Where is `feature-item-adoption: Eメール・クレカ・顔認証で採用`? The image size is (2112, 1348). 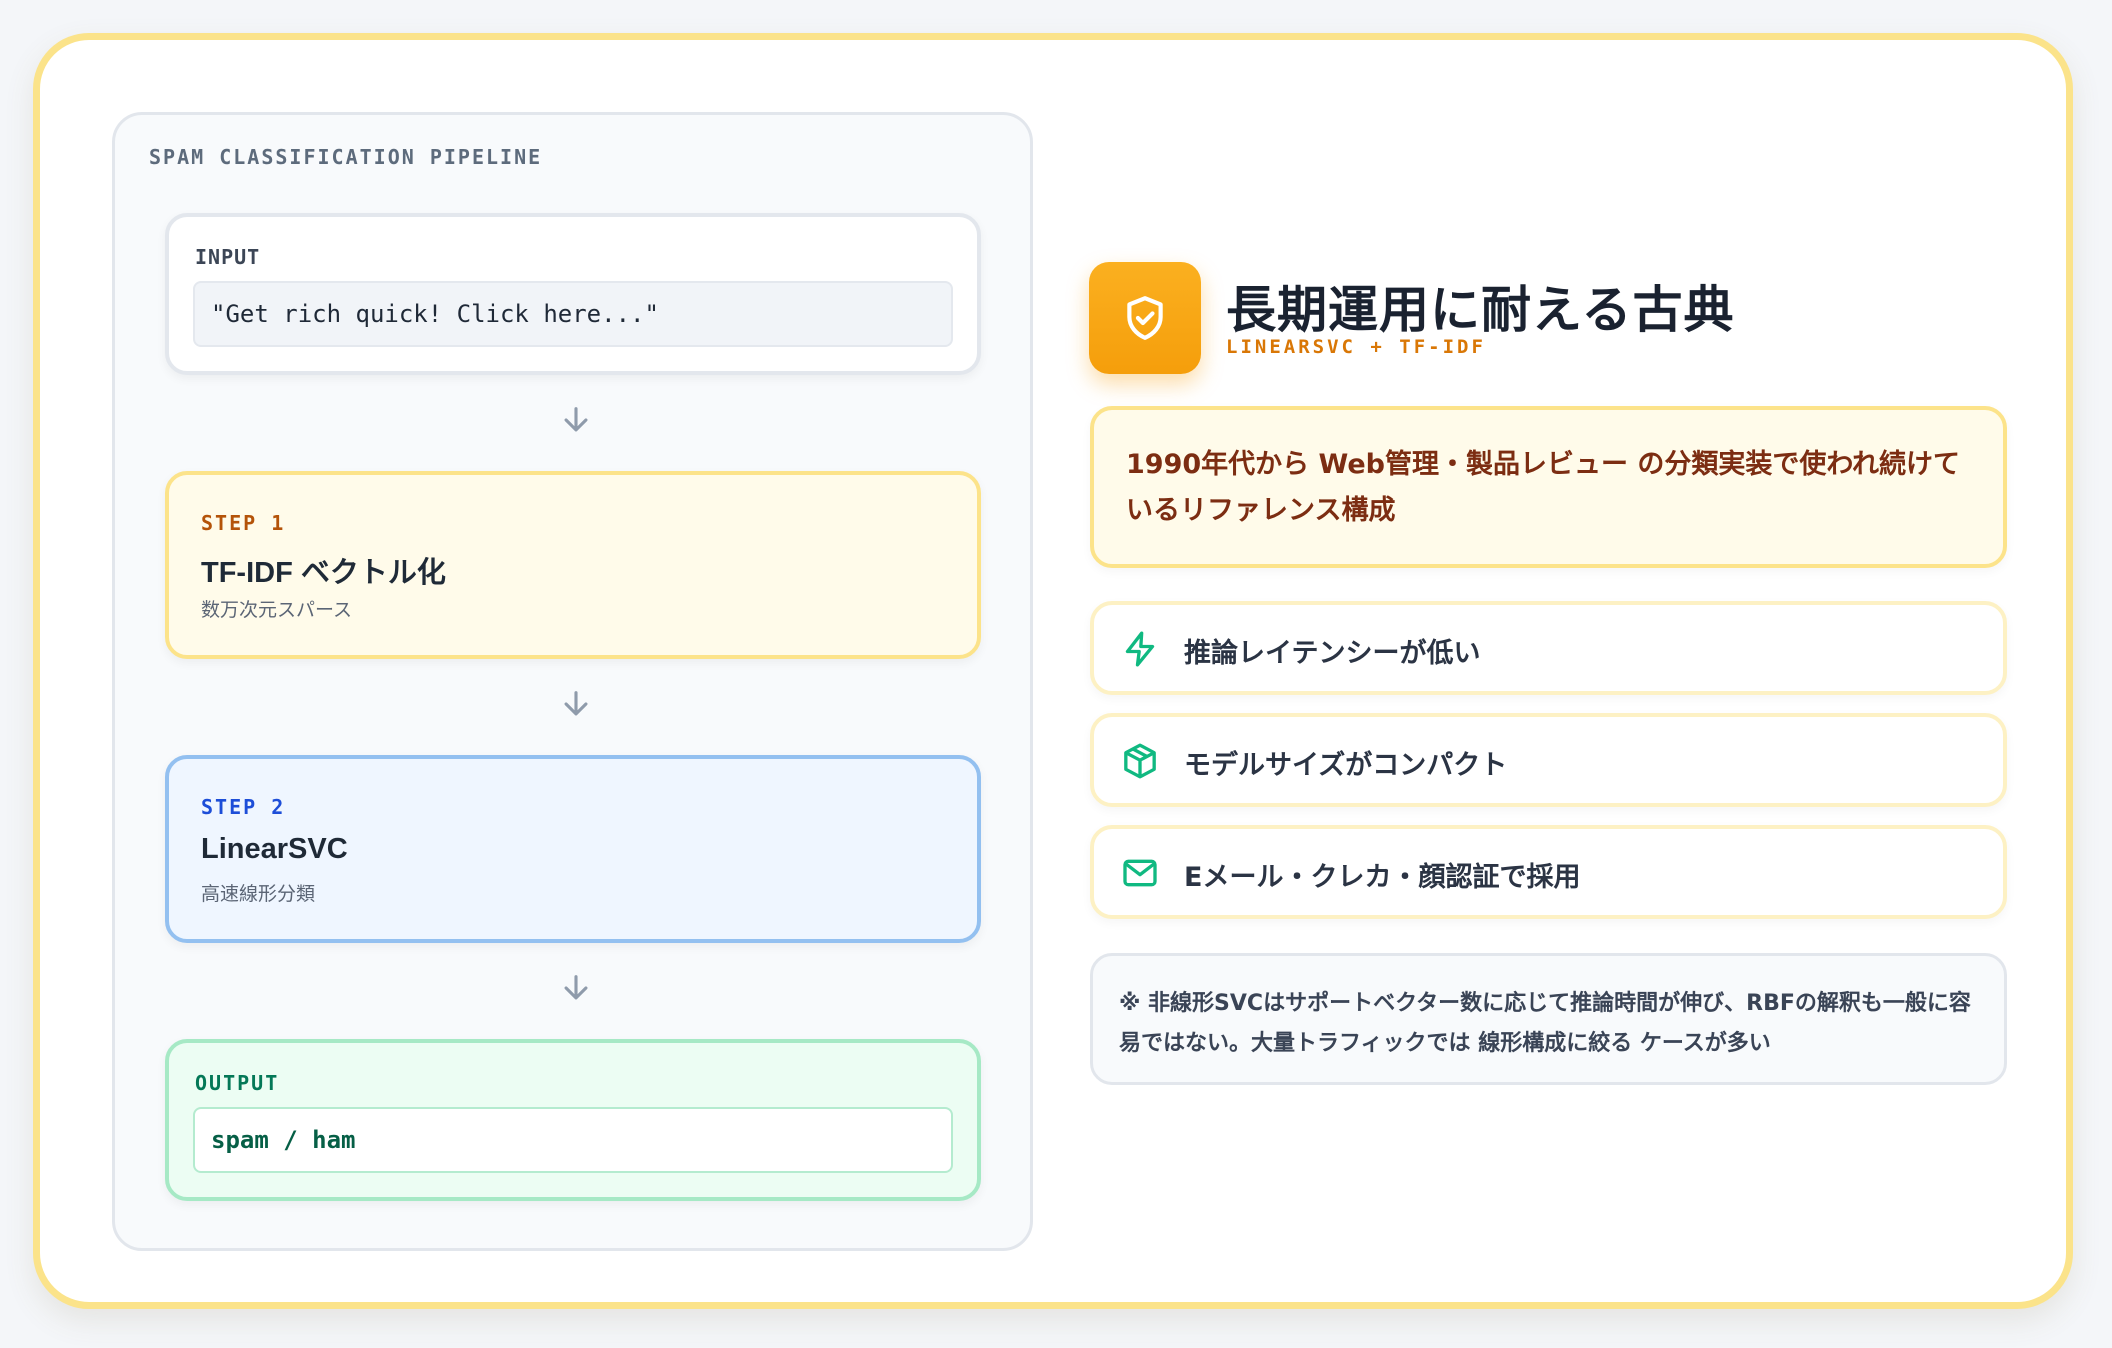 feature-item-adoption: Eメール・クレカ・顔認証で採用 is located at coordinates (1548, 872).